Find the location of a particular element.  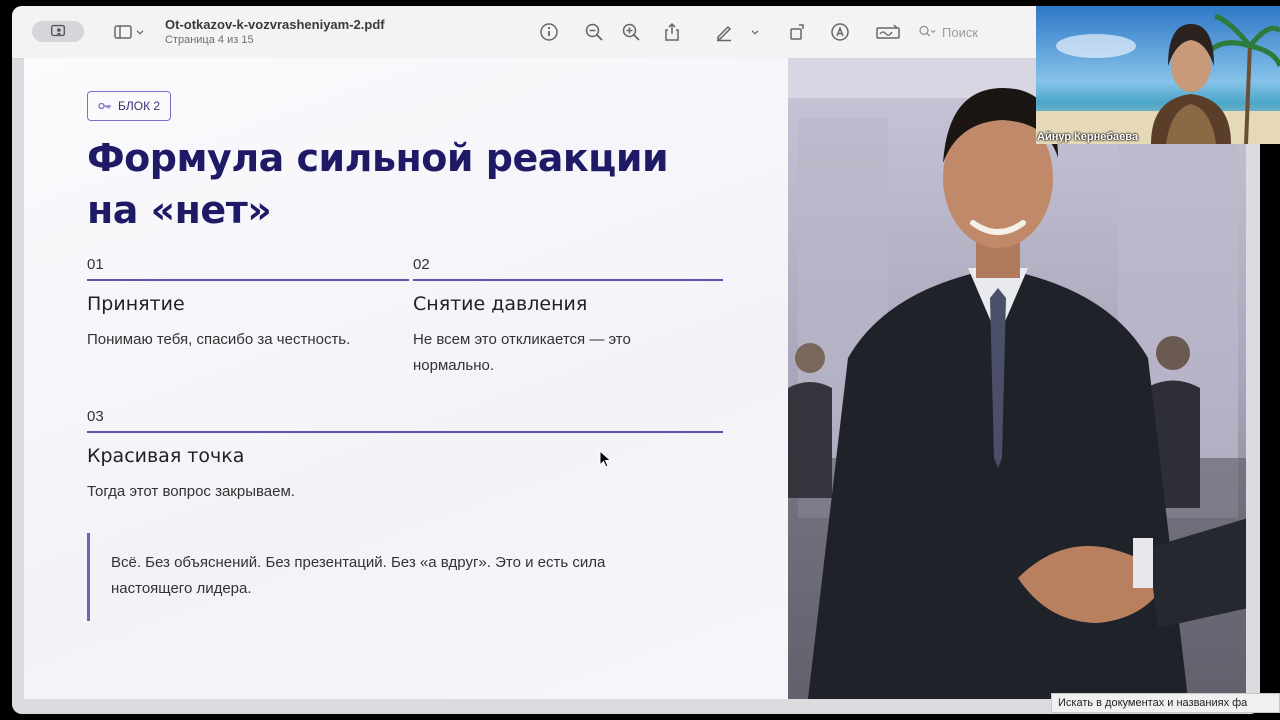

chevron-down-icon is located at coordinates (140, 32).